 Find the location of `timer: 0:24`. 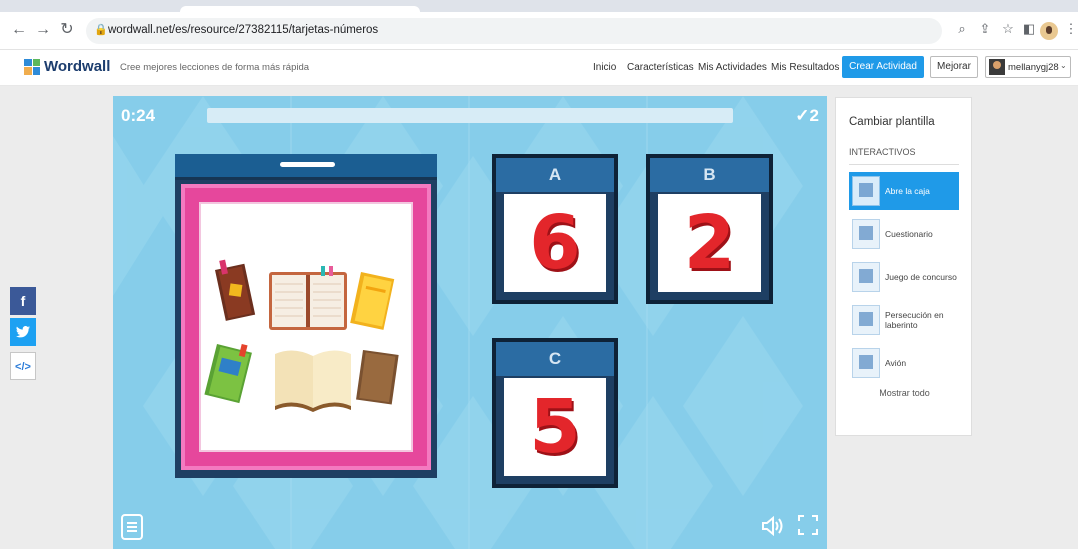

timer: 0:24 is located at coordinates (138, 115).